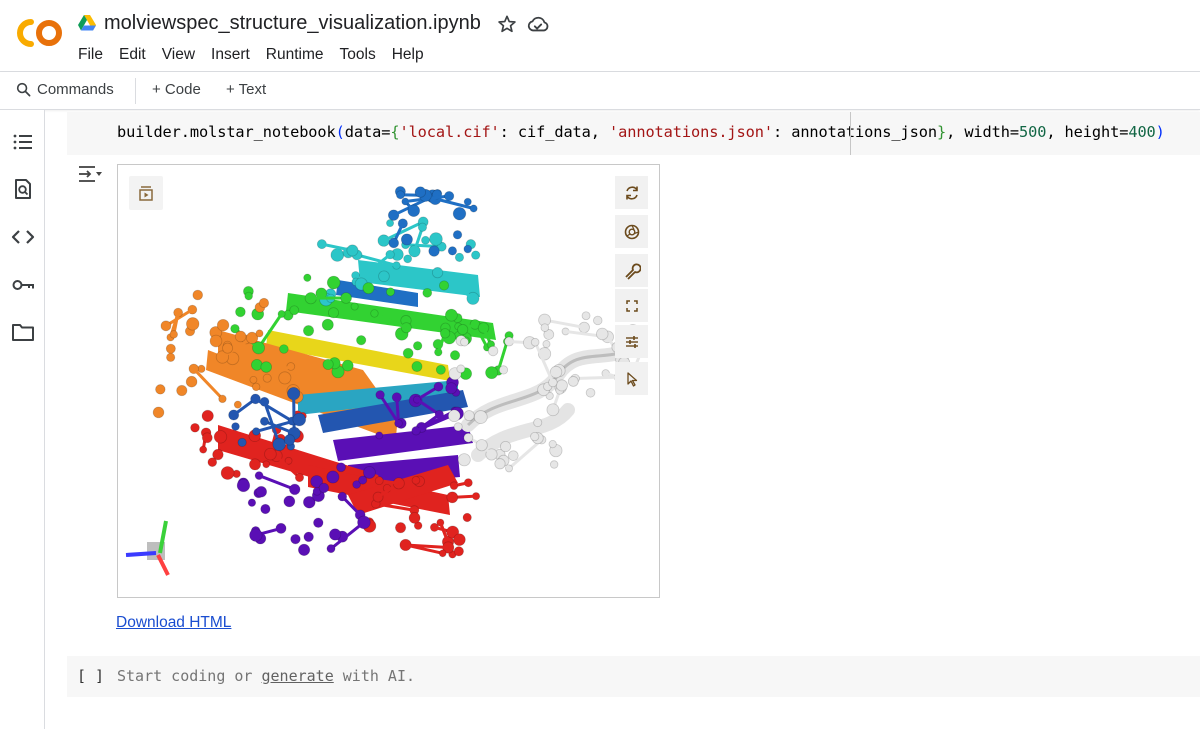  Describe the element at coordinates (600, 91) in the screenshot. I see `toolbar: Commands + Code + Text` at that location.